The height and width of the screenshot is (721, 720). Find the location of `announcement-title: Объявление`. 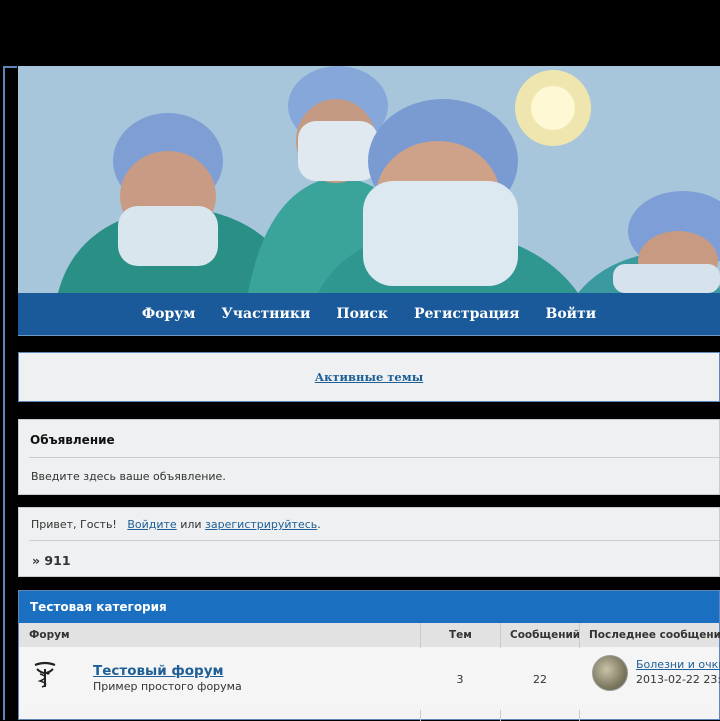

announcement-title: Объявление is located at coordinates (72, 440).